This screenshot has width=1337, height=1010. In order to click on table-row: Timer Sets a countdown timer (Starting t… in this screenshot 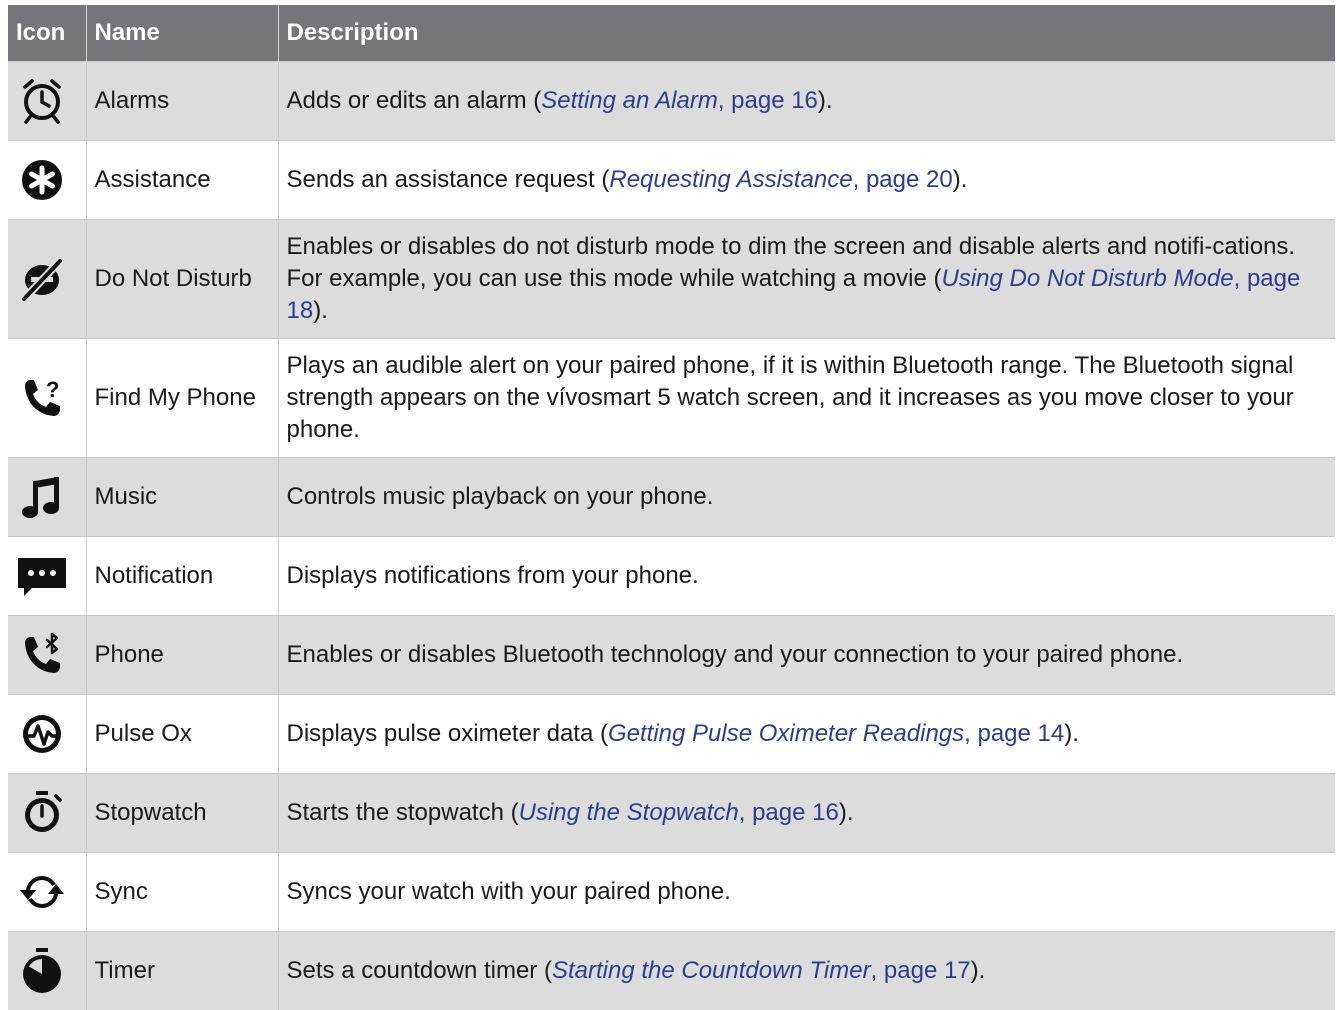, I will do `click(671, 970)`.